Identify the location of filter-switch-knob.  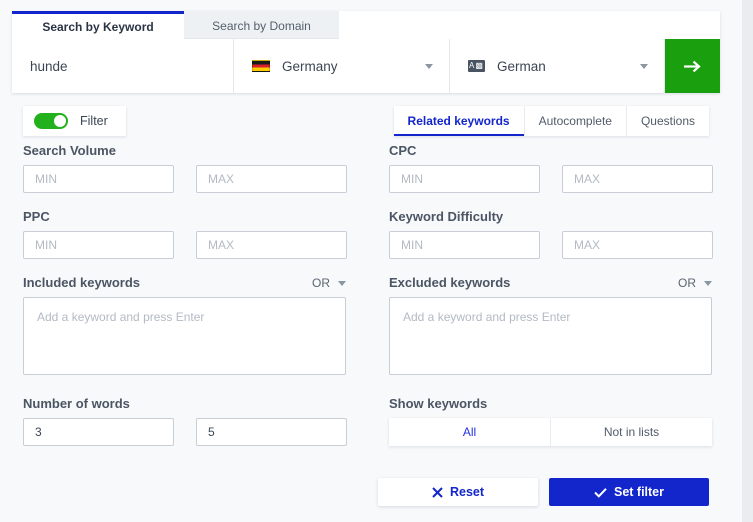
(60, 121).